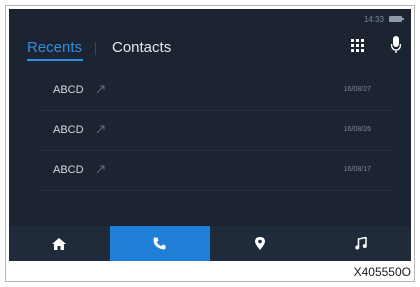 Image resolution: width=420 pixels, height=287 pixels. I want to click on status-time: 14:33, so click(373, 19).